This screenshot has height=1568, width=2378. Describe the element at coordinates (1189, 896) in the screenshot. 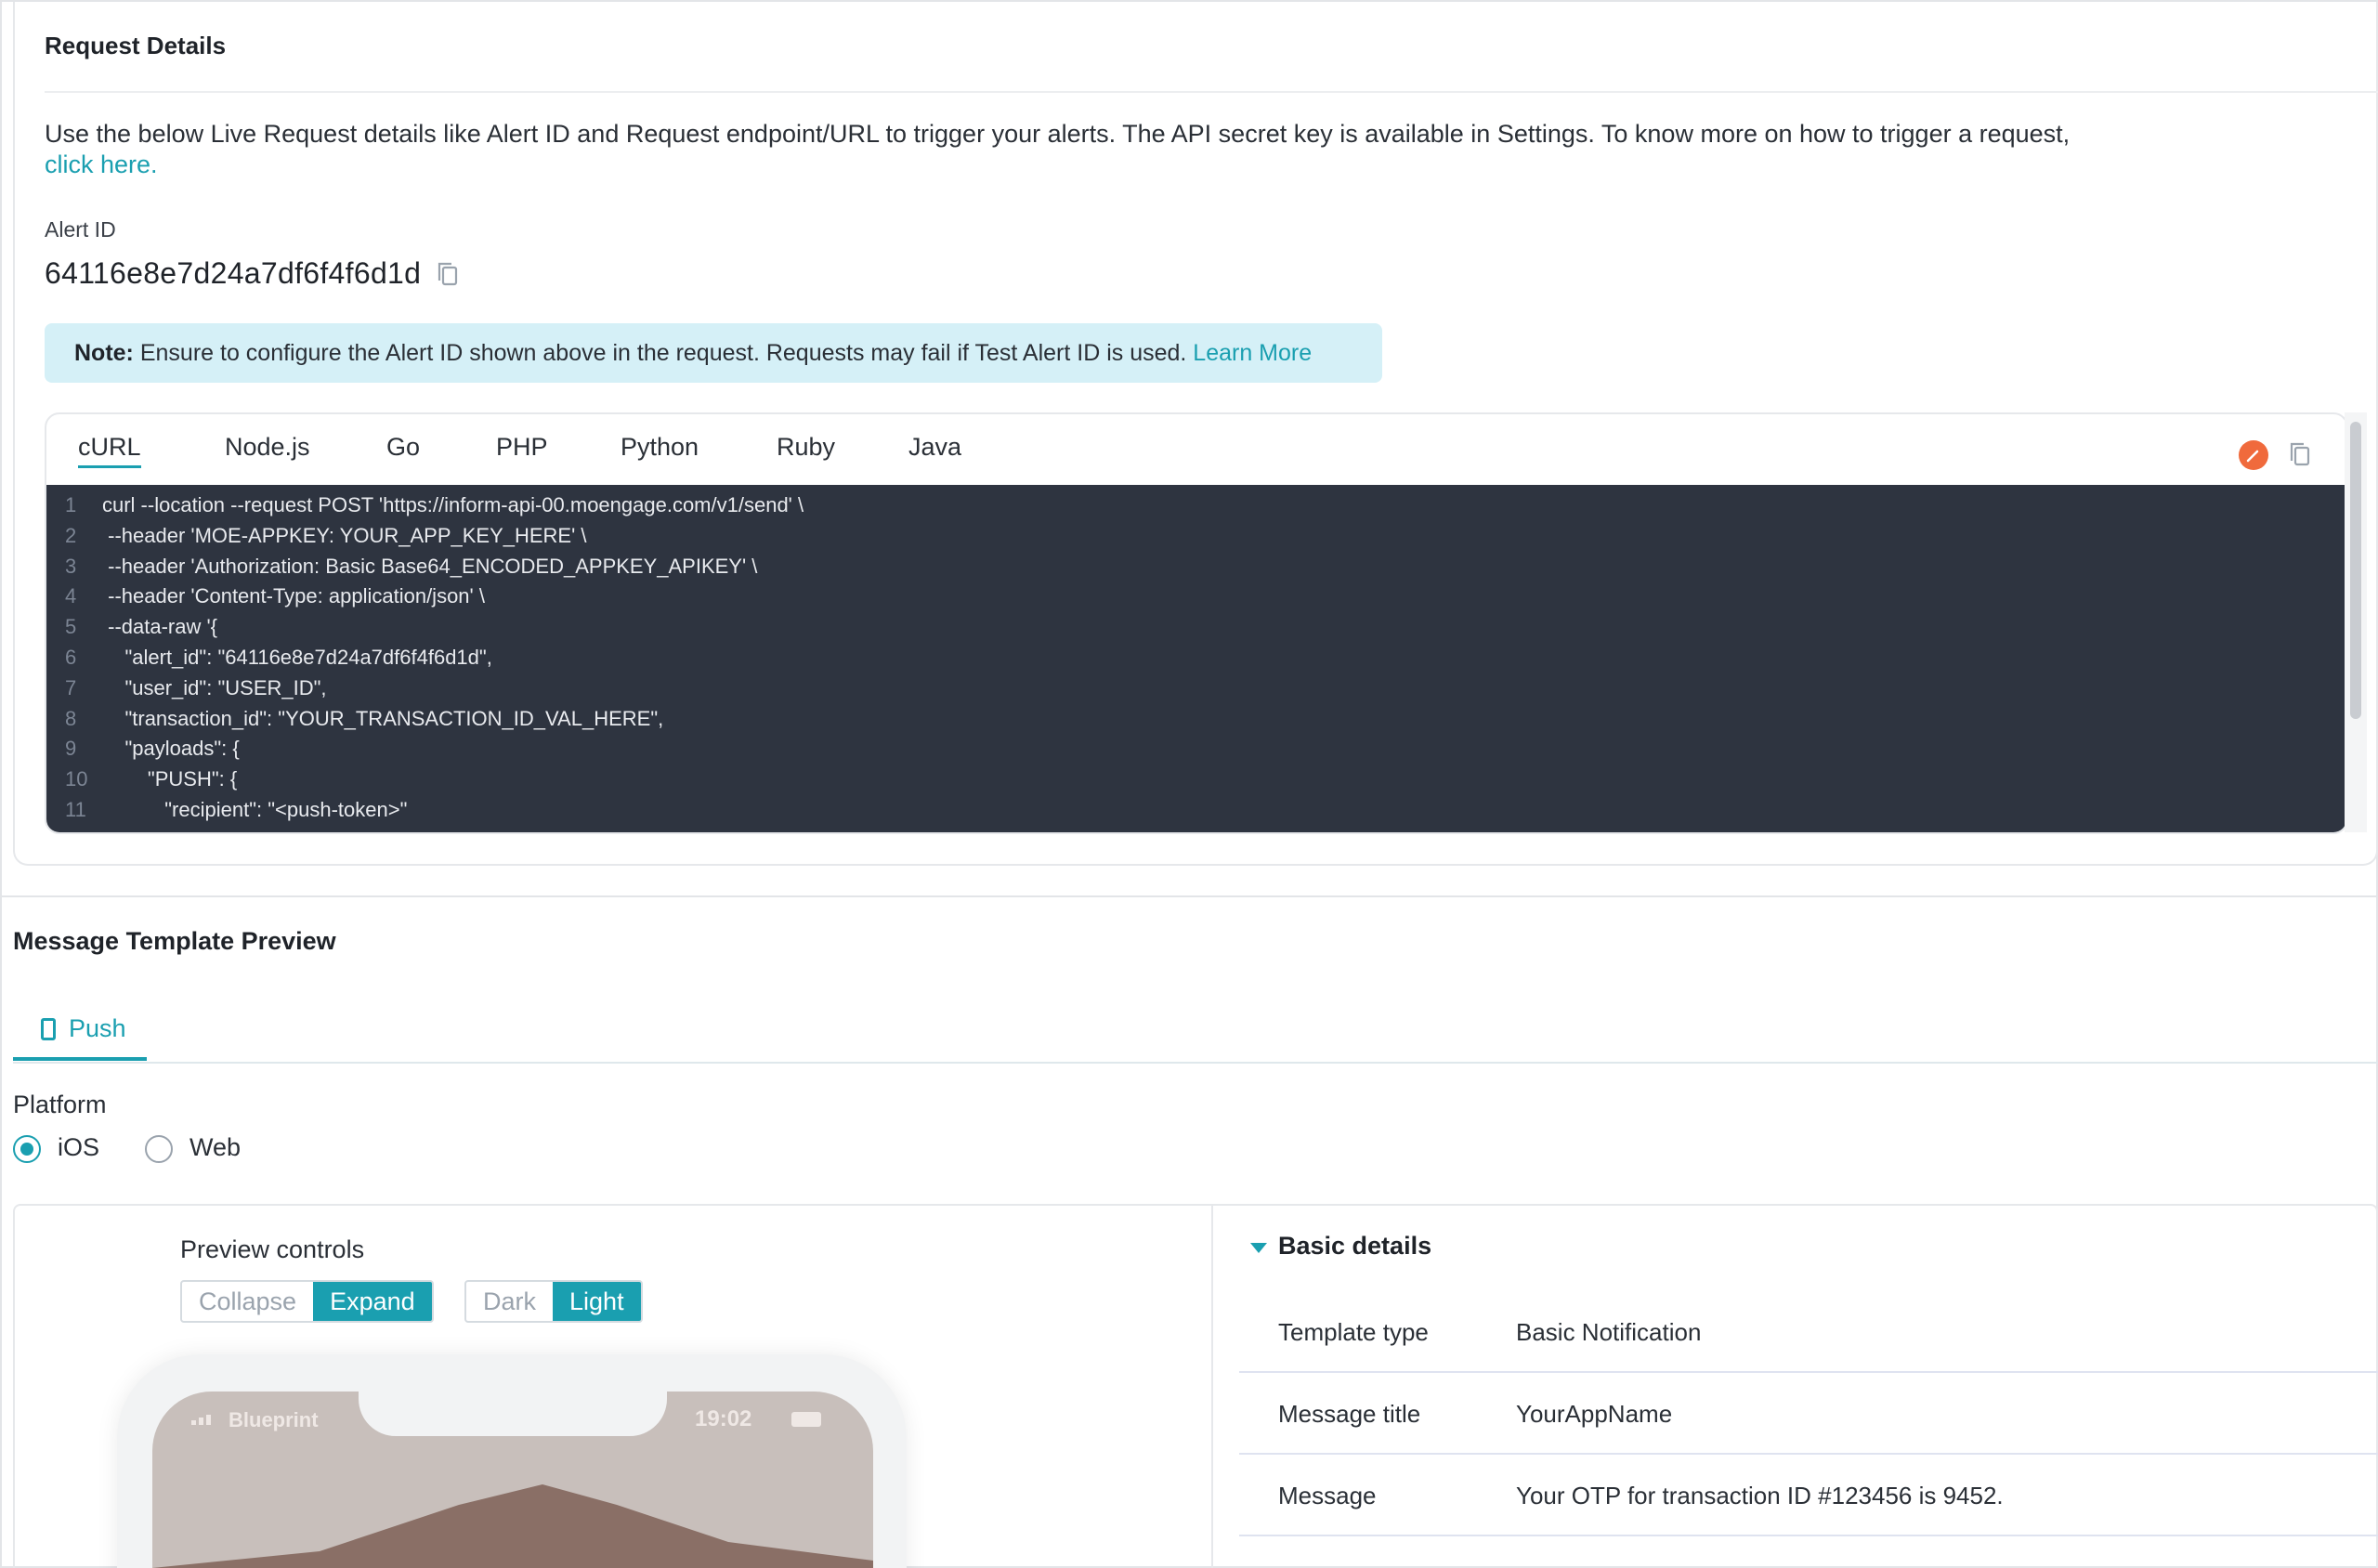

I see `section-divider` at that location.